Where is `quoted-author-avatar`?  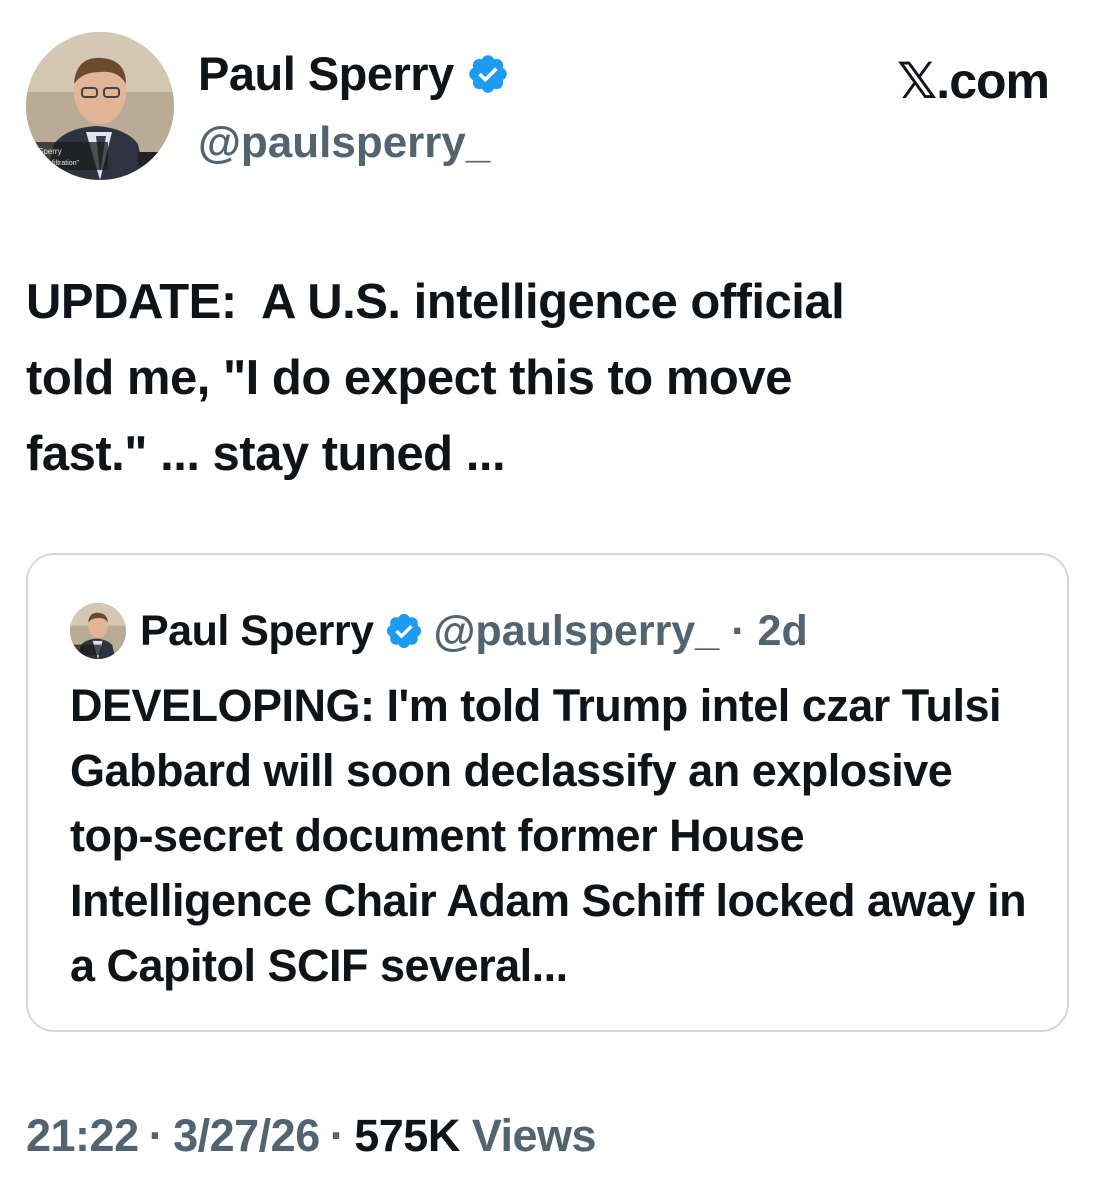 quoted-author-avatar is located at coordinates (98, 631).